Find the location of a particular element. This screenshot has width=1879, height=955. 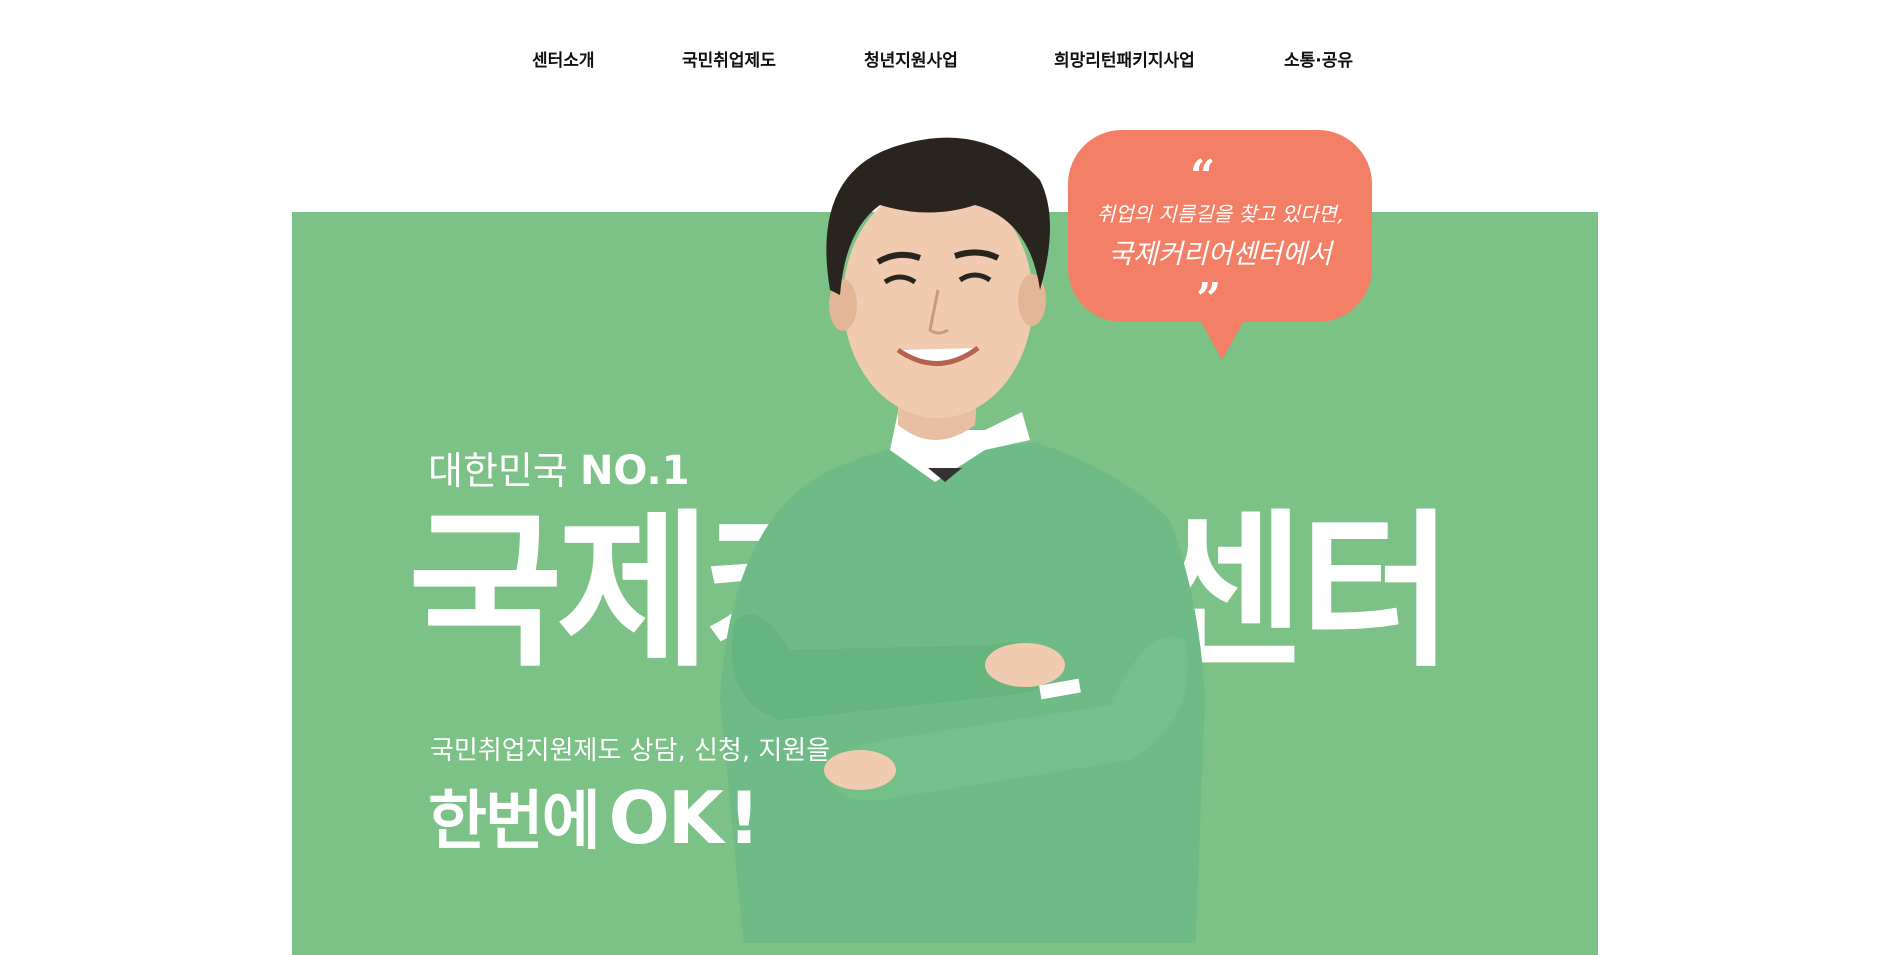

nav-item-hope-return: 희망리턴패키지사업 is located at coordinates (1124, 58).